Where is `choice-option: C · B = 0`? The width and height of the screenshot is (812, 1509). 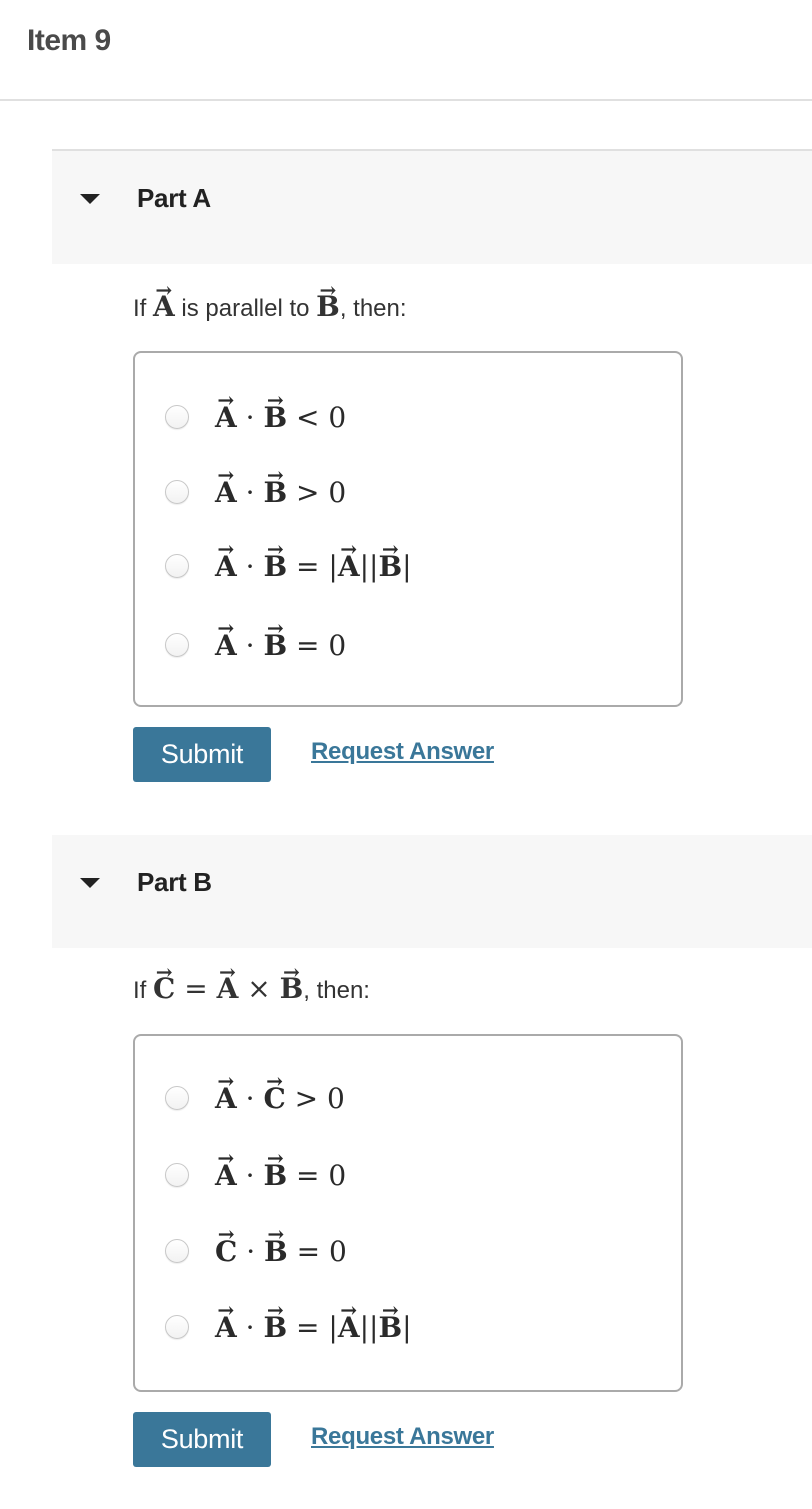
choice-option: C · B = 0 is located at coordinates (256, 1251).